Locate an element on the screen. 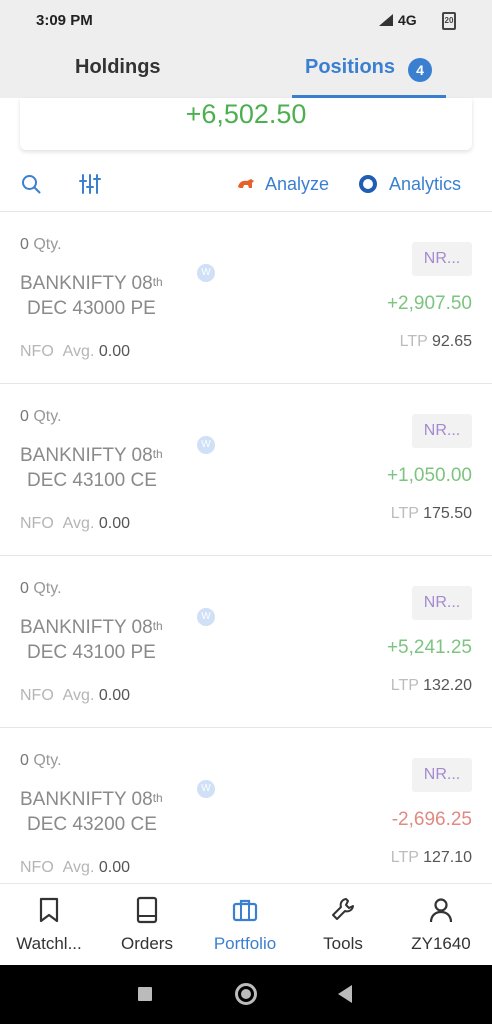  position-ltp: LTP 175.50 is located at coordinates (431, 513).